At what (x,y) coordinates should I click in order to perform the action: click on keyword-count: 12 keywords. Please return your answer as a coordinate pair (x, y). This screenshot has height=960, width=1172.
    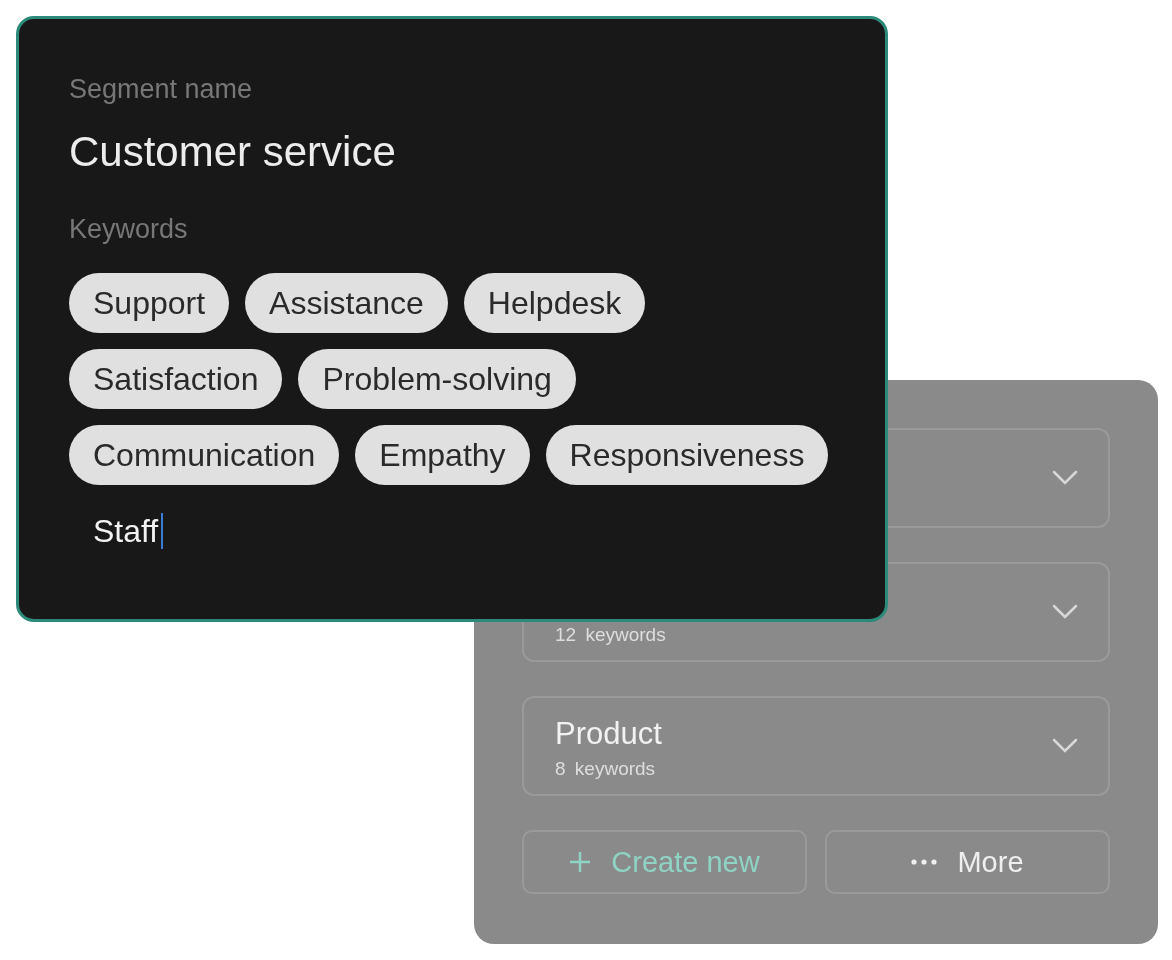
    Looking at the image, I should click on (610, 635).